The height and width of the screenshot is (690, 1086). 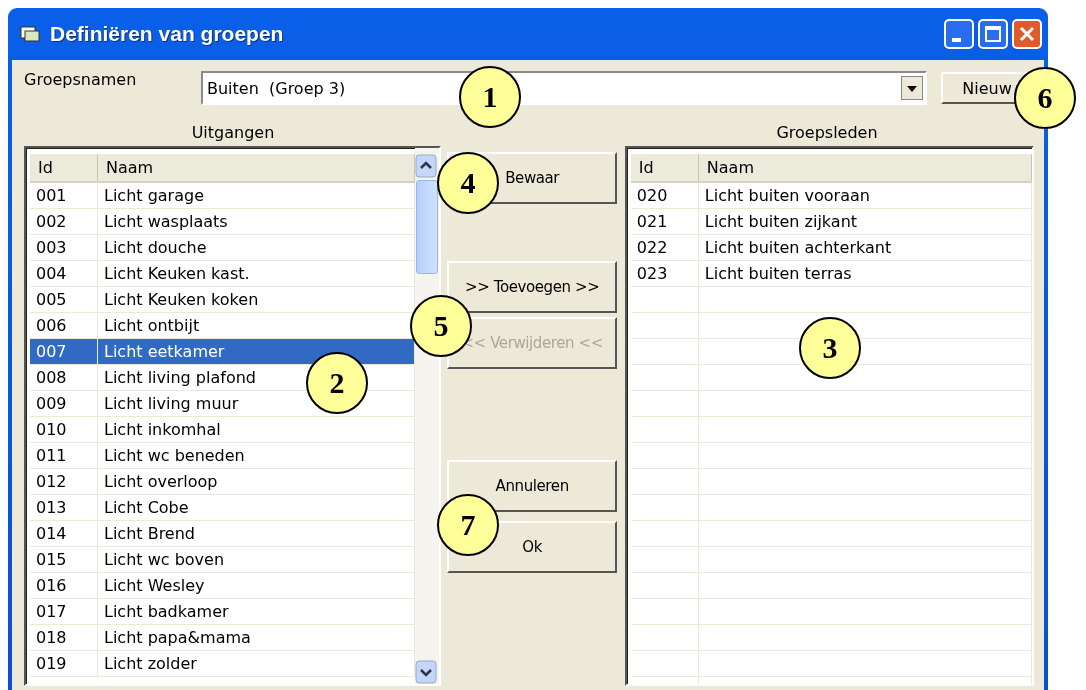 I want to click on list-row: 017 Licht badkamer, so click(x=223, y=612).